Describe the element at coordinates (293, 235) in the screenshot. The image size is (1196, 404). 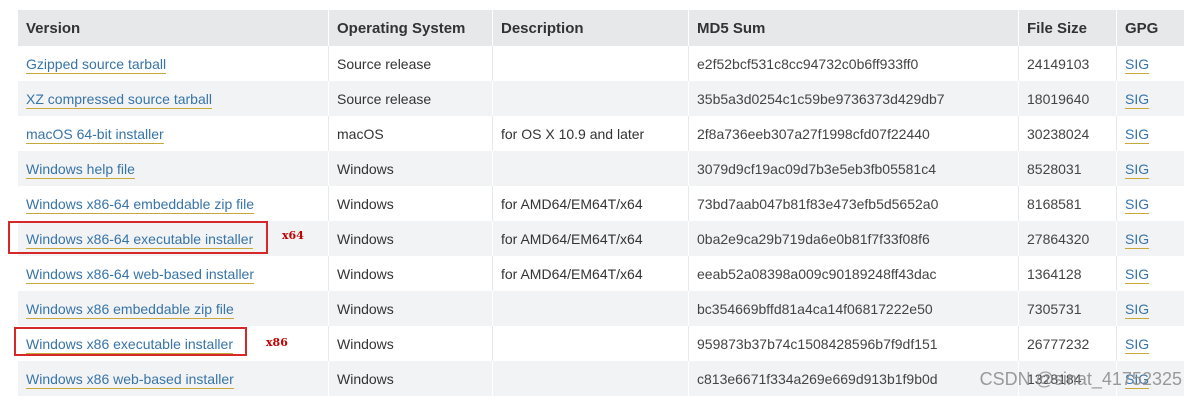
I see `x64-annotation: x64` at that location.